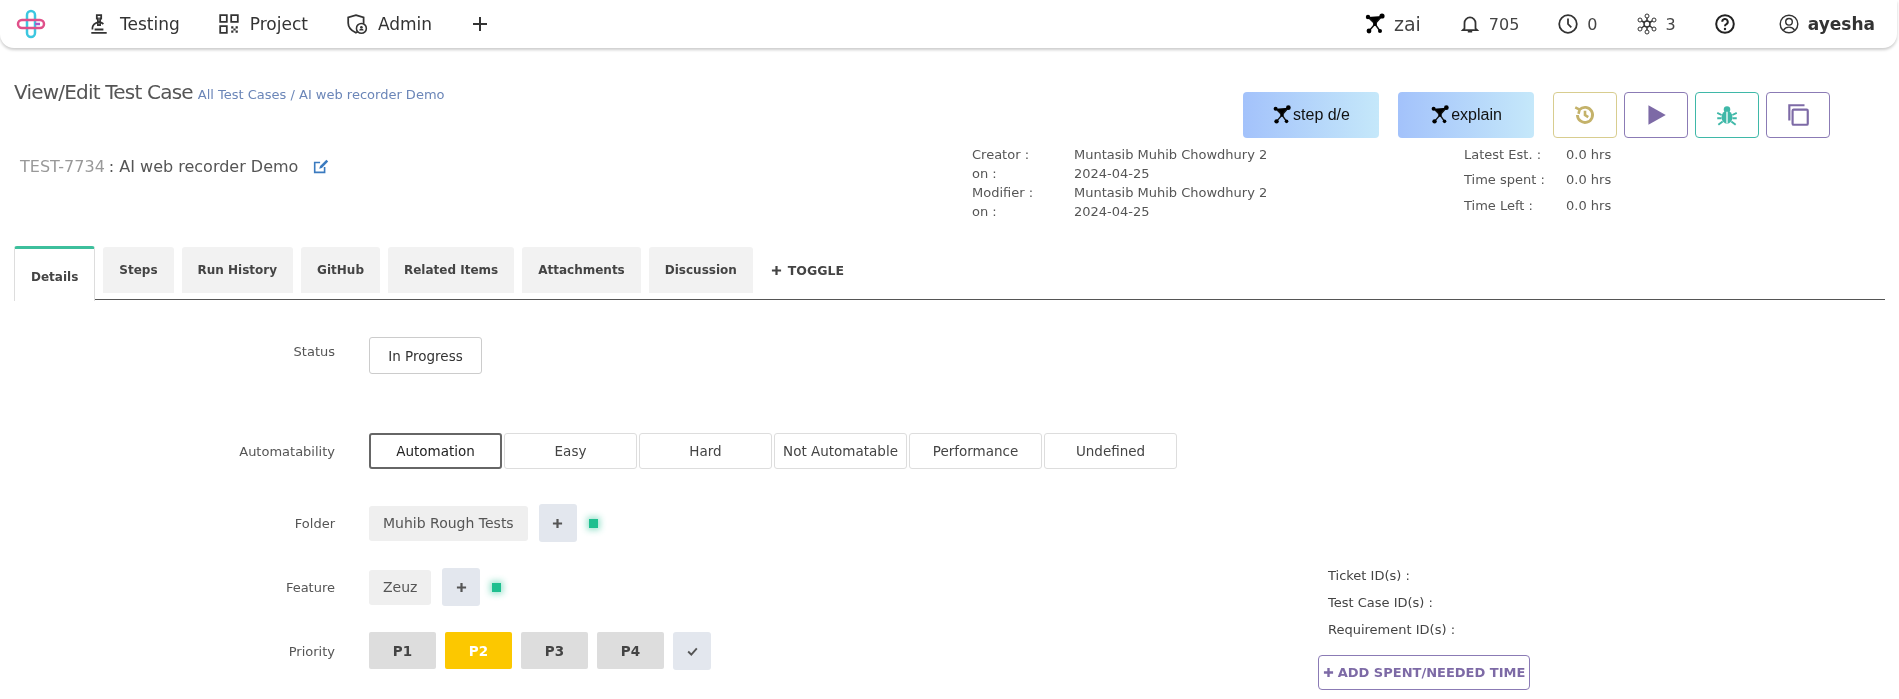  I want to click on history-button, so click(1585, 115).